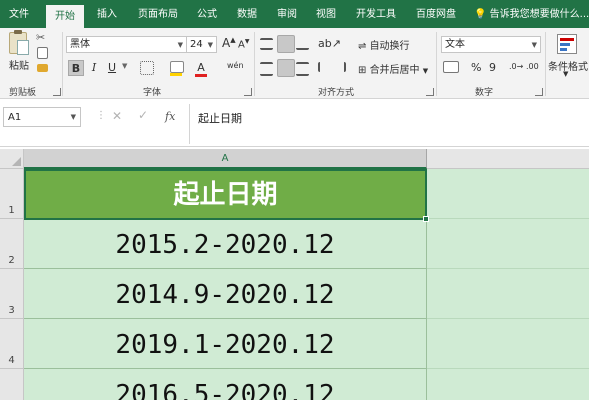  I want to click on row-number: 4, so click(11, 360).